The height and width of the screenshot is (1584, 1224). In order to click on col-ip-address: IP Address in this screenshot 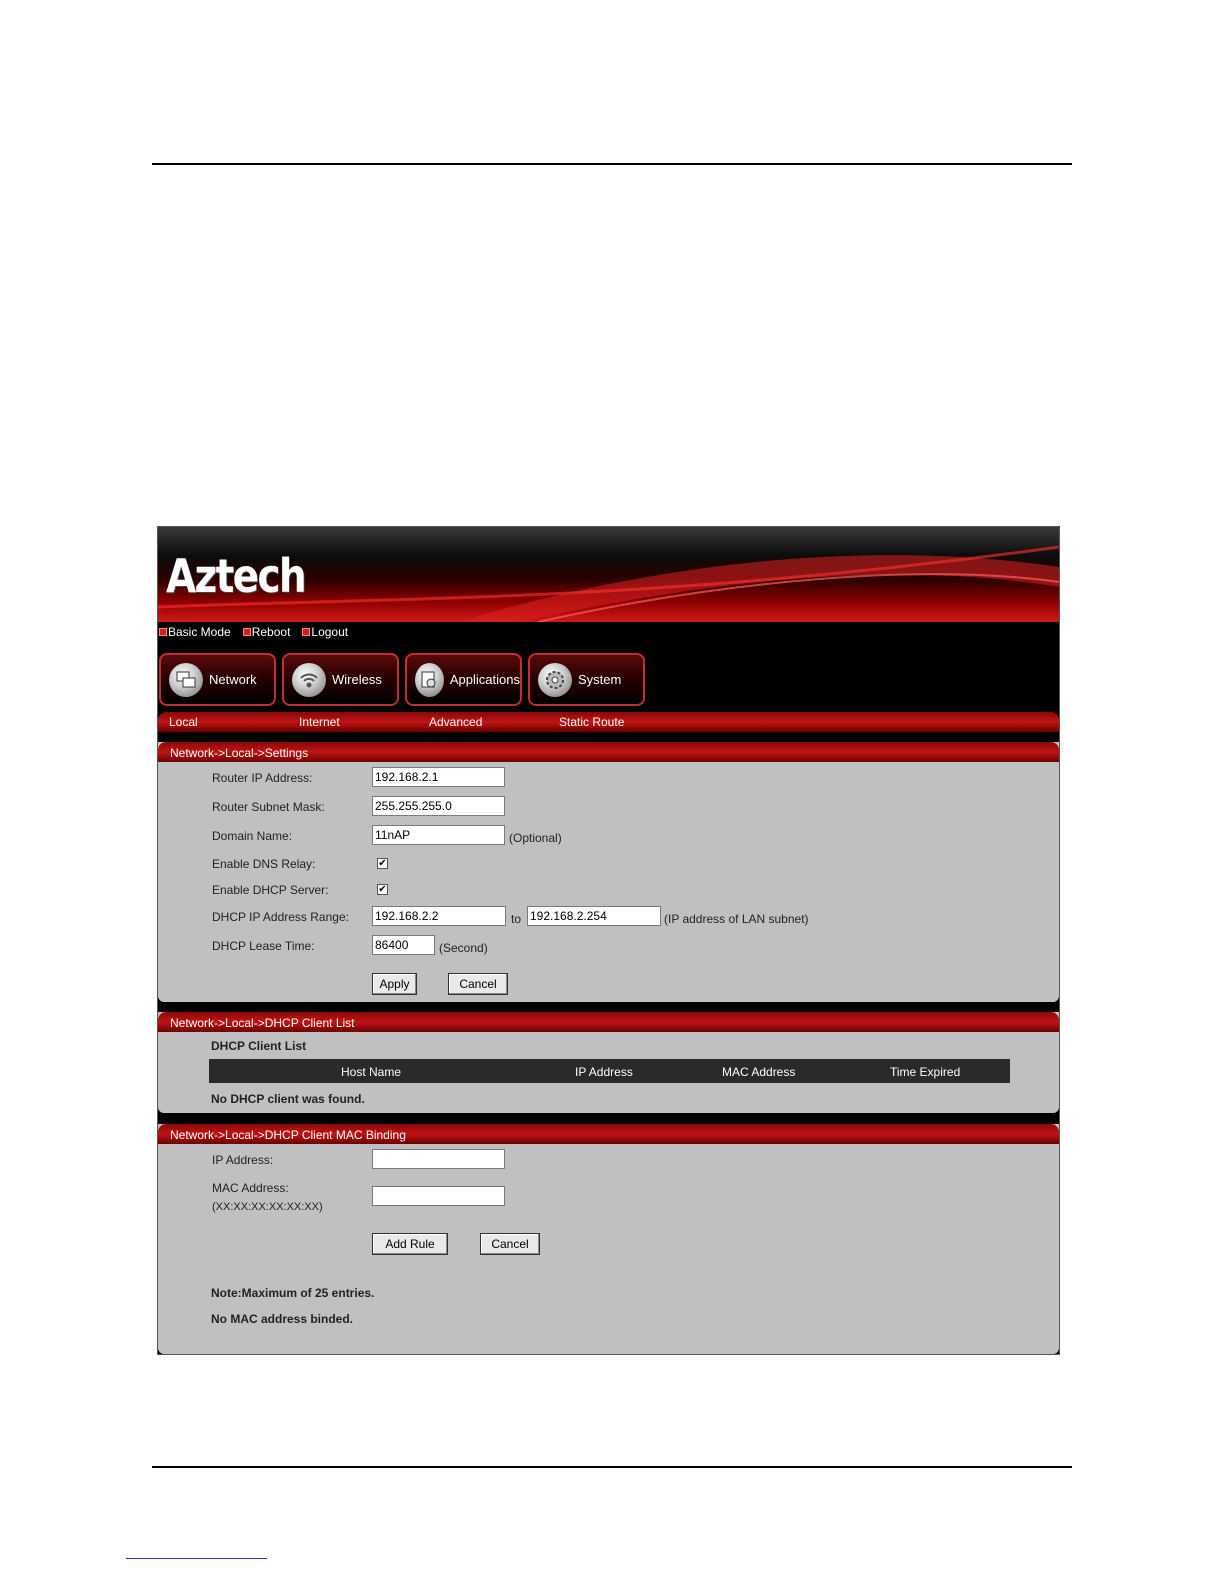, I will do `click(604, 1072)`.